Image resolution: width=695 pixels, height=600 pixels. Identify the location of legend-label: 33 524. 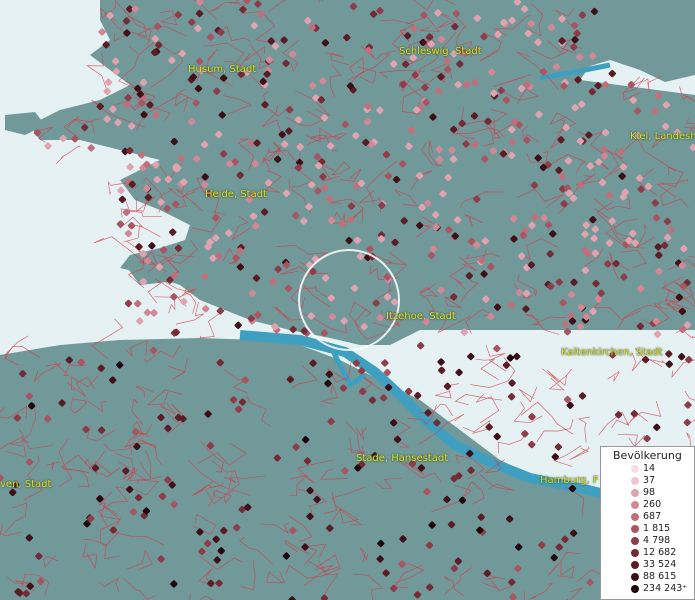
(660, 564).